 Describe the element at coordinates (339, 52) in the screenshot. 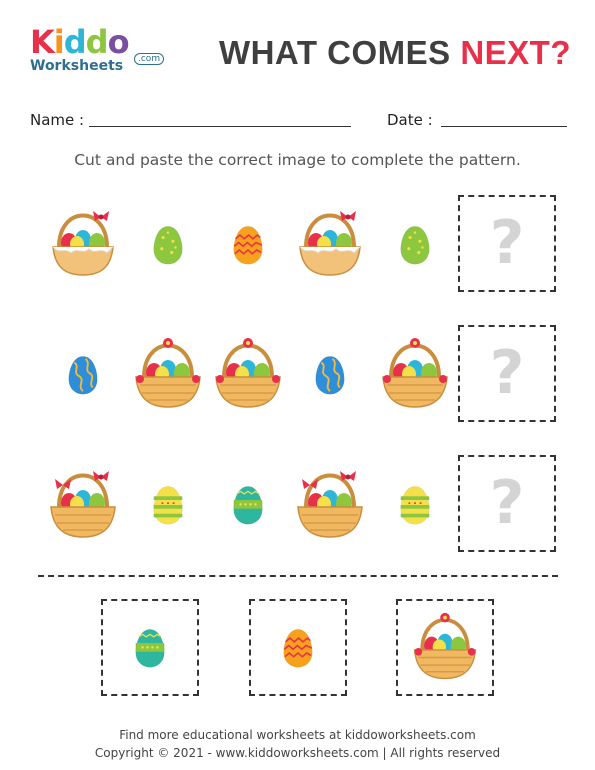

I see `title-part-1: WHAT COMES` at that location.